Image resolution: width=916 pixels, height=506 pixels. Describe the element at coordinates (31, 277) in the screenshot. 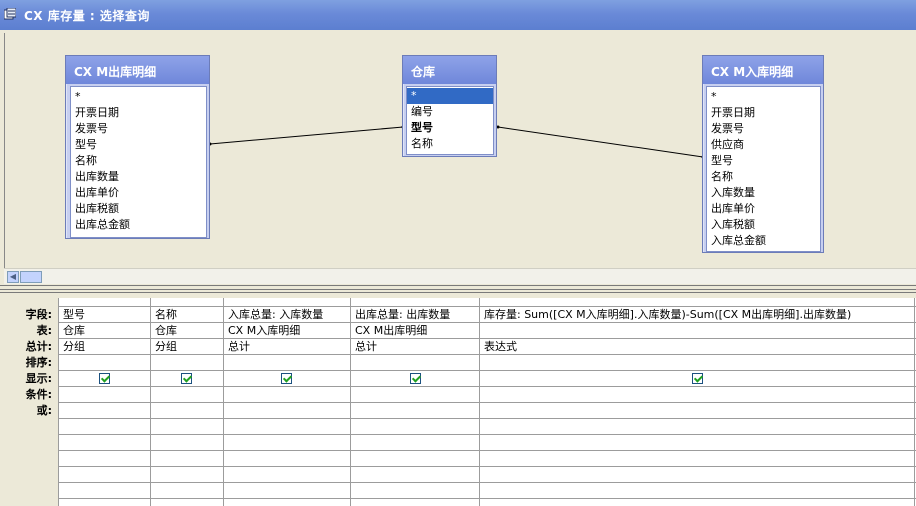

I see `scroll-thumb` at that location.